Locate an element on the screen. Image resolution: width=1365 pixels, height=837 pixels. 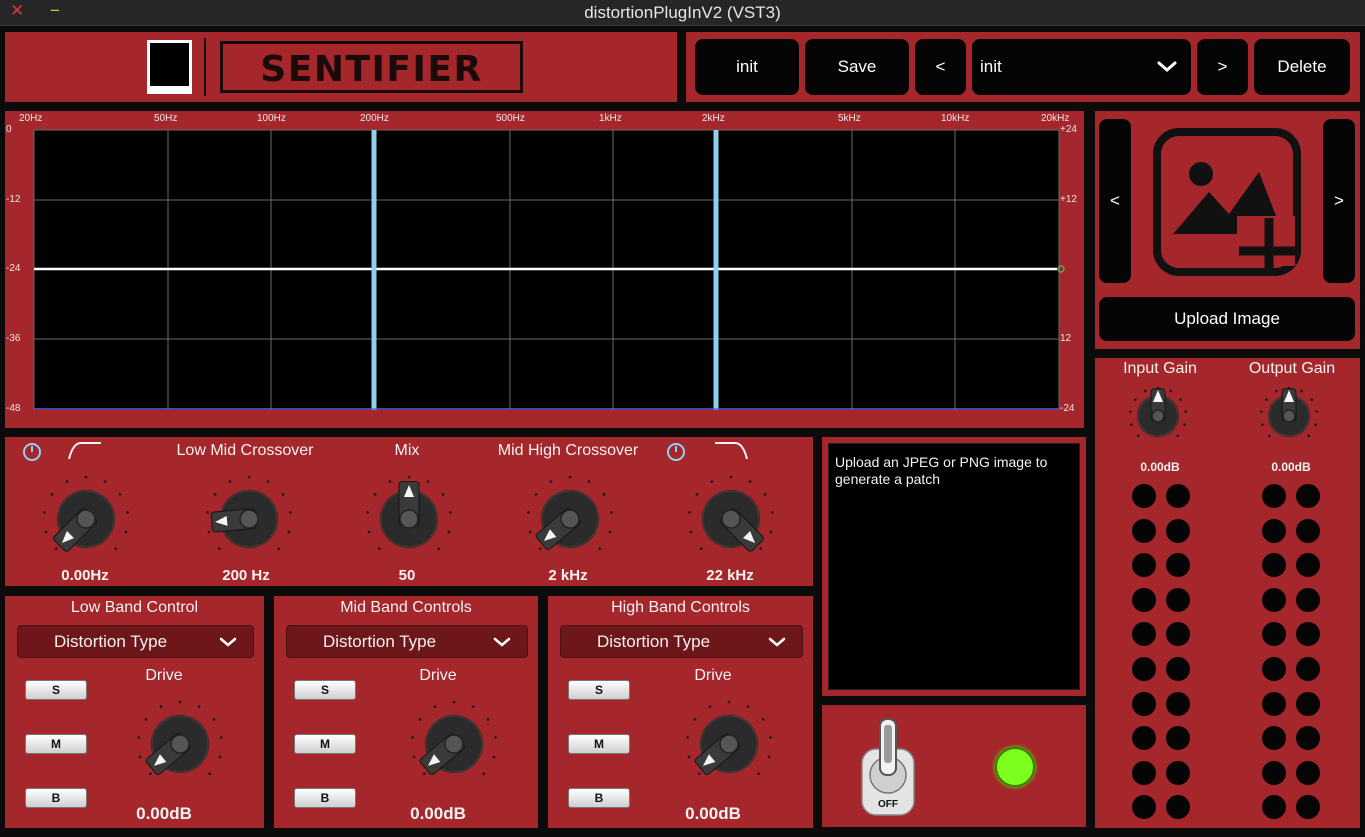
high-cut-power-icon is located at coordinates (676, 452).